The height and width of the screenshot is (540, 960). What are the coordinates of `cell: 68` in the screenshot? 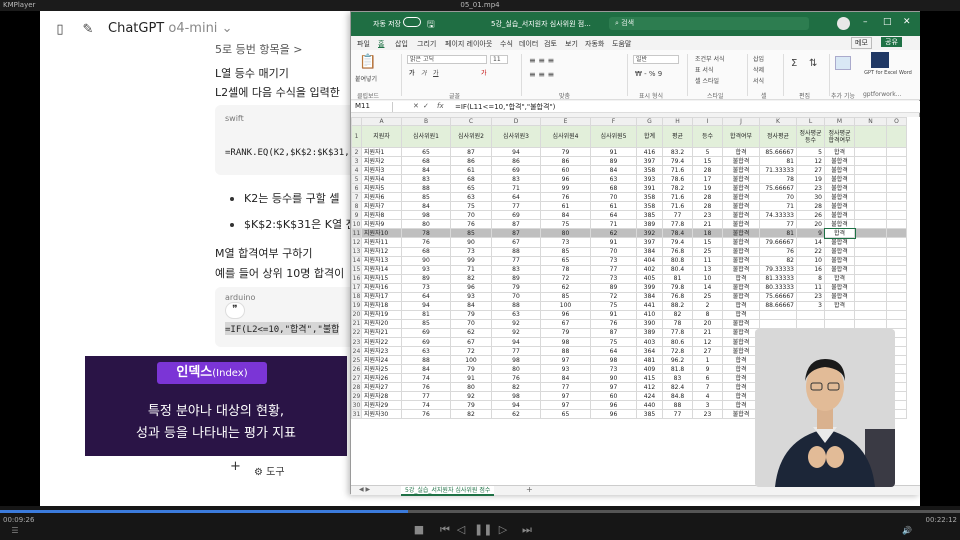 It's located at (613, 188).